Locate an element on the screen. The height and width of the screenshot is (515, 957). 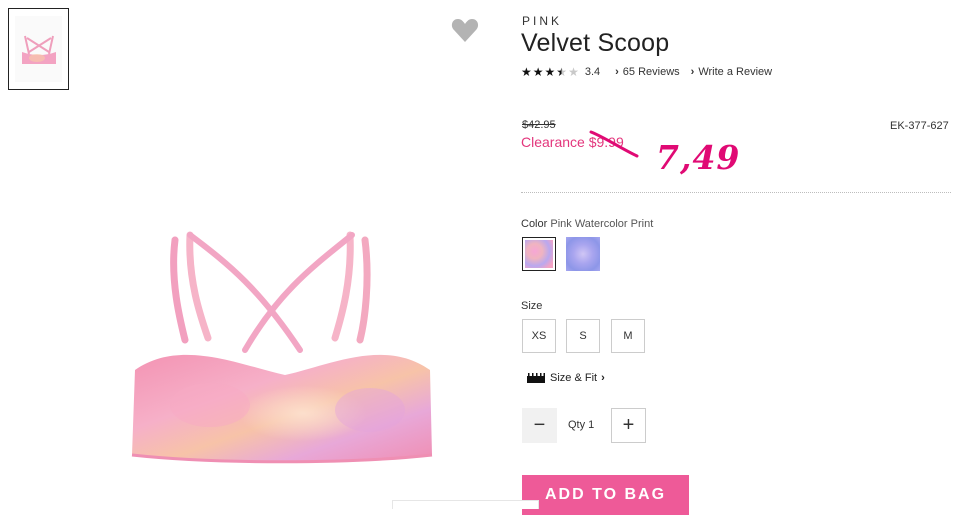
brand-label: PINK is located at coordinates (542, 21).